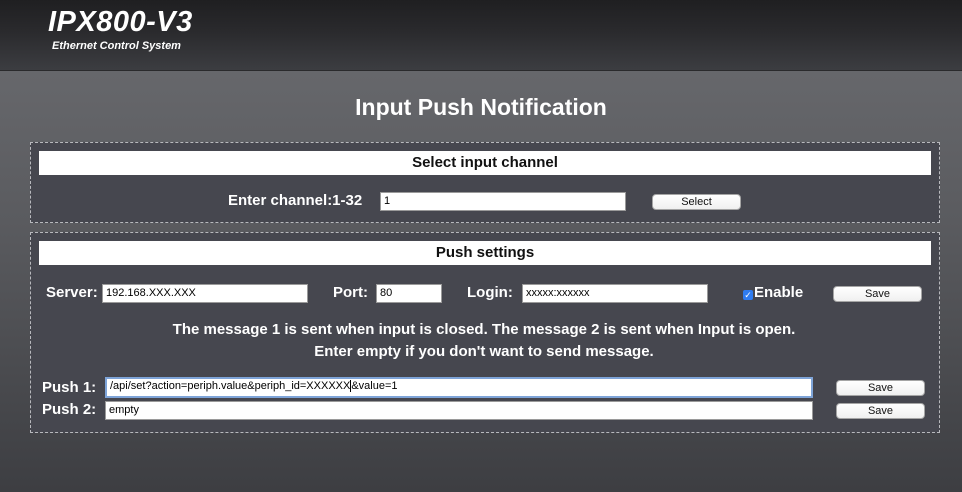 This screenshot has width=962, height=492. I want to click on select-channel-header: Select input channel, so click(485, 163).